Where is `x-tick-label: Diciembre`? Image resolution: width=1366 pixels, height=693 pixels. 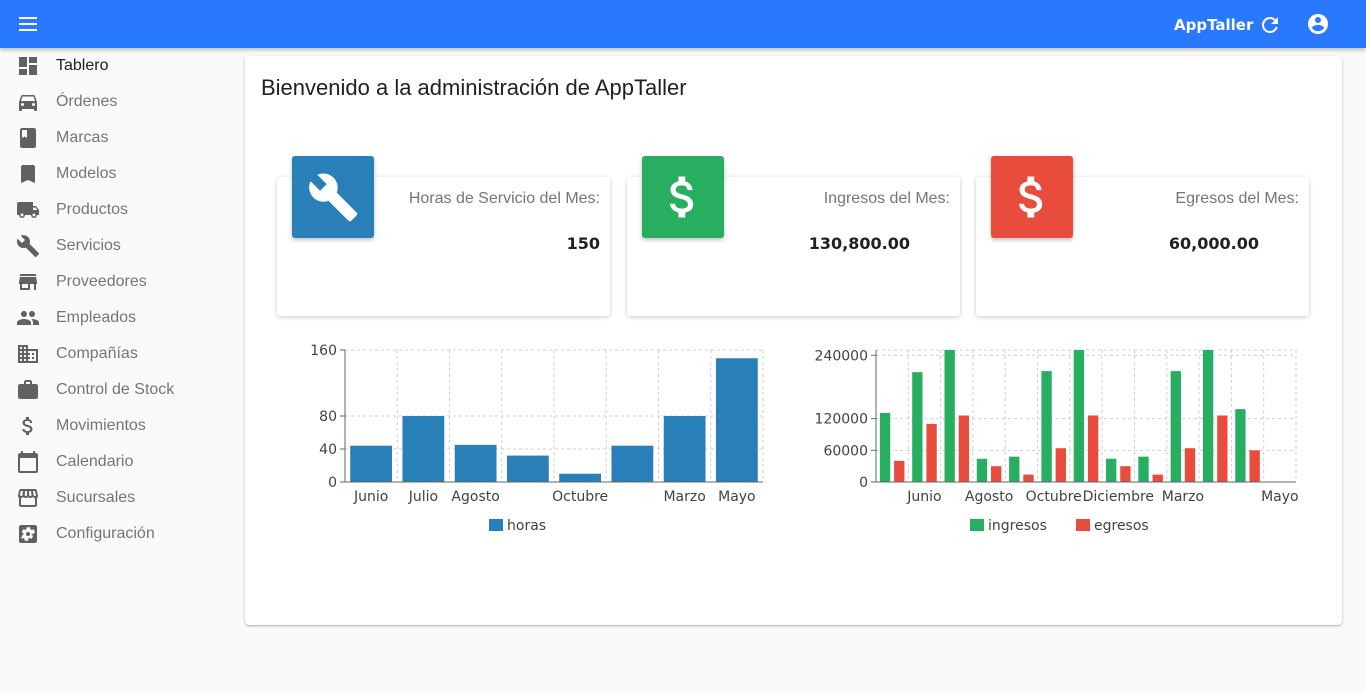
x-tick-label: Diciembre is located at coordinates (1118, 497).